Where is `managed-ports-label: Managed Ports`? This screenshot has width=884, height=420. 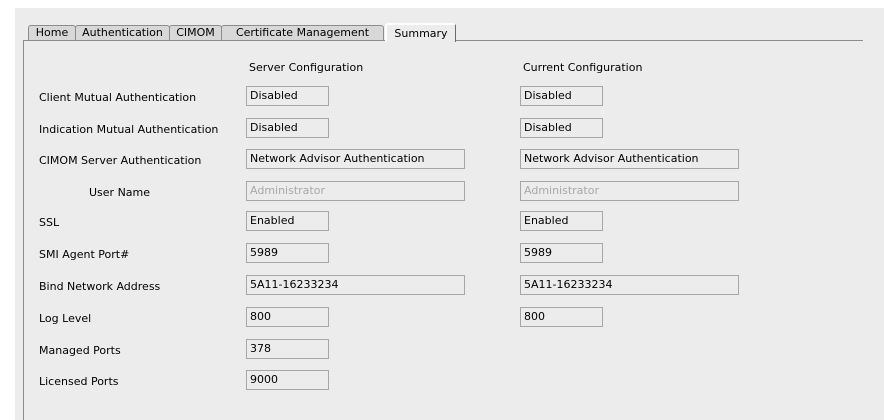 managed-ports-label: Managed Ports is located at coordinates (80, 350).